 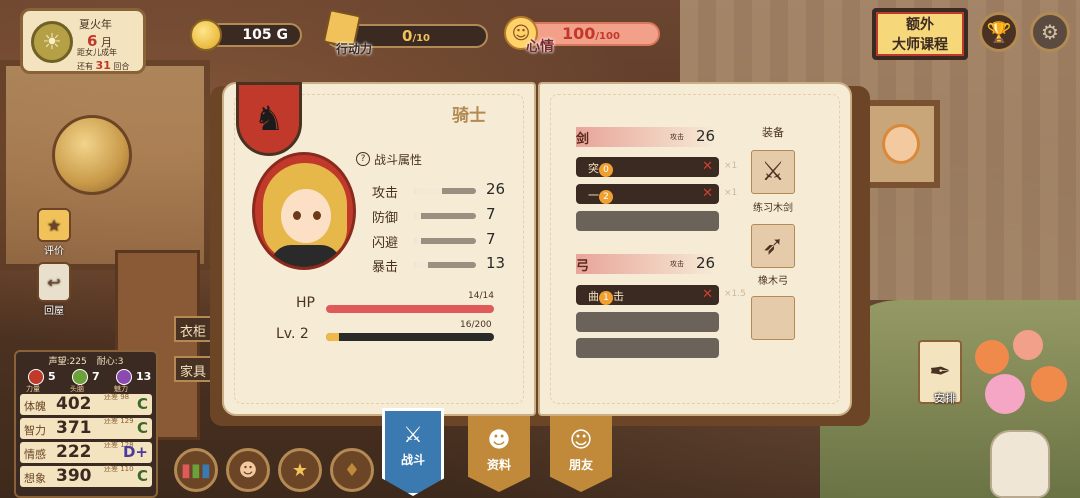 What do you see at coordinates (540, 47) in the screenshot?
I see `mood-label: 心情` at bounding box center [540, 47].